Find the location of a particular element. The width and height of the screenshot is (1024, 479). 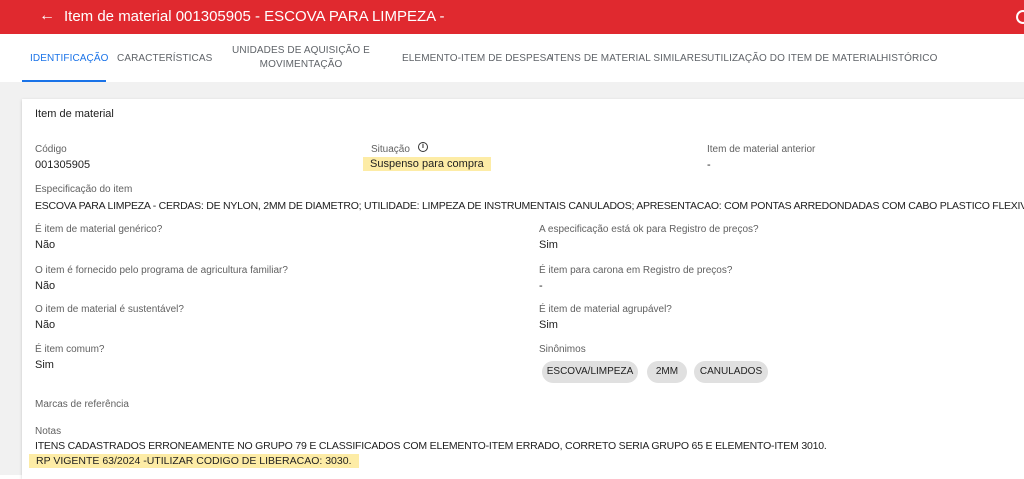

generico-value: Não is located at coordinates (45, 245).